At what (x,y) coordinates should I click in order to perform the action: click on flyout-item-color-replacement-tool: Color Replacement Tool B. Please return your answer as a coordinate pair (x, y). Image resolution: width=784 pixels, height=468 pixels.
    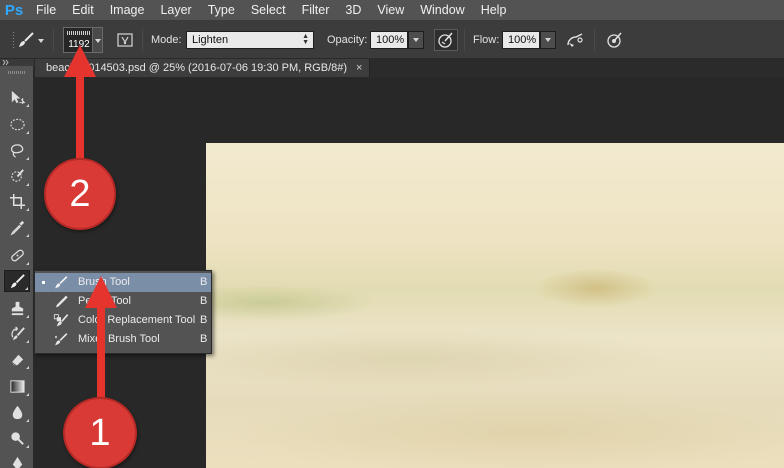
    Looking at the image, I should click on (123, 320).